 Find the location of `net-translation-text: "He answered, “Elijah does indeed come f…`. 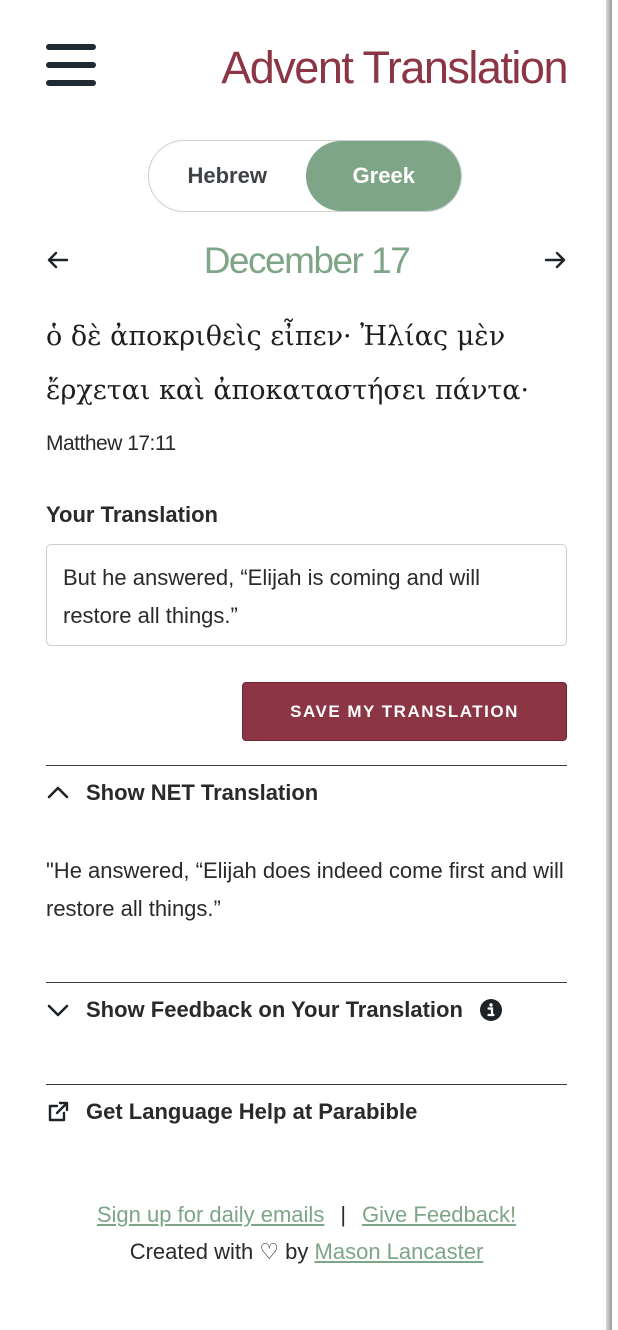

net-translation-text: "He answered, “Elijah does indeed come f… is located at coordinates (305, 889).